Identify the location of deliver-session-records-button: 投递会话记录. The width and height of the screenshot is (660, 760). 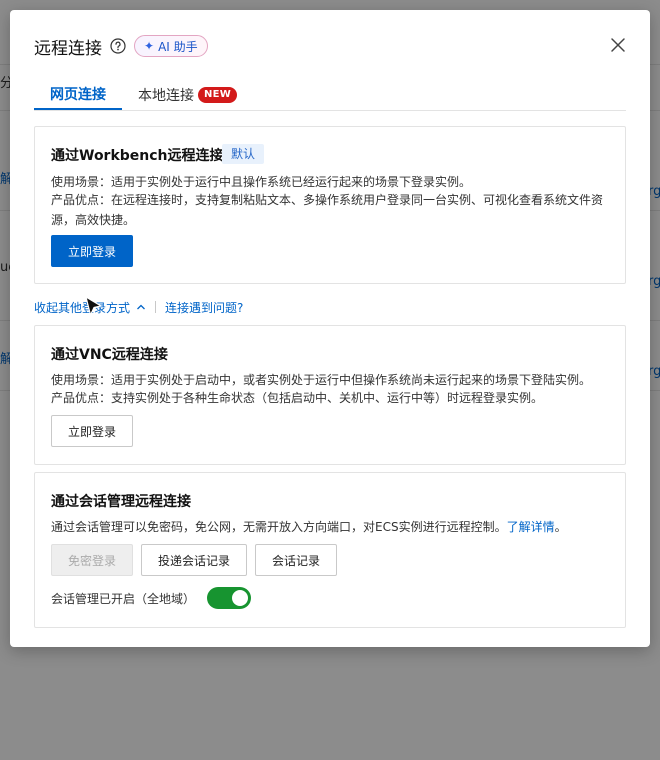
(194, 560).